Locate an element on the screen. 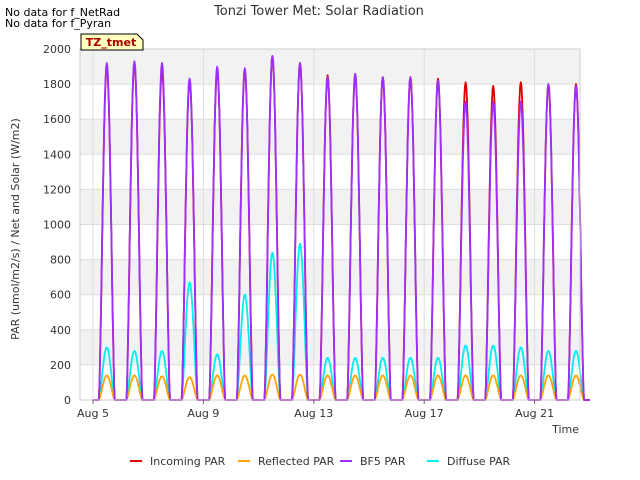  y-tick-label: 800 is located at coordinates (60, 260).